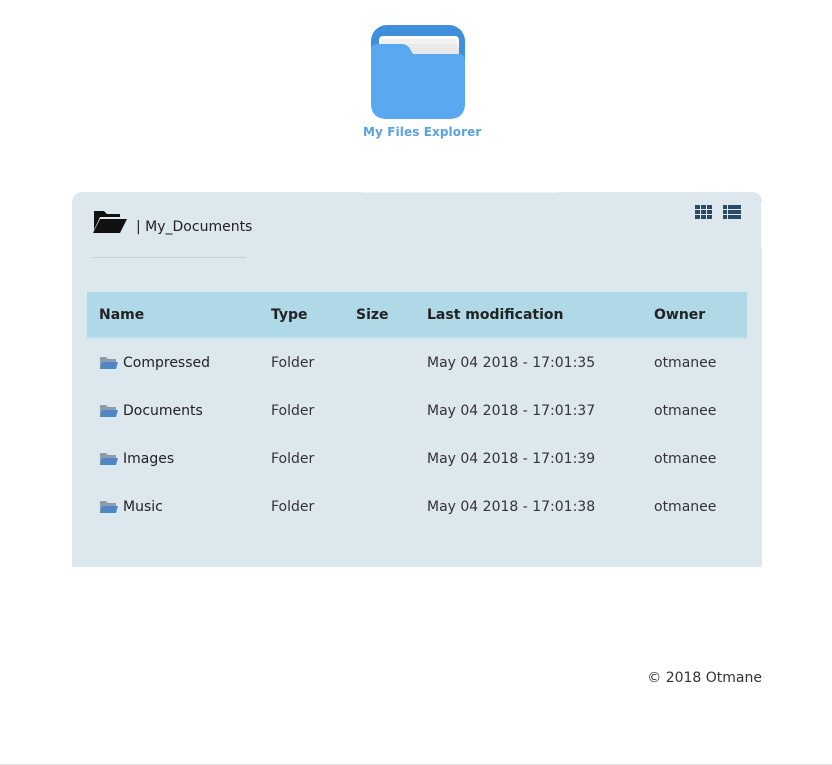 This screenshot has width=832, height=765. I want to click on app-title: My Files Explorer, so click(422, 132).